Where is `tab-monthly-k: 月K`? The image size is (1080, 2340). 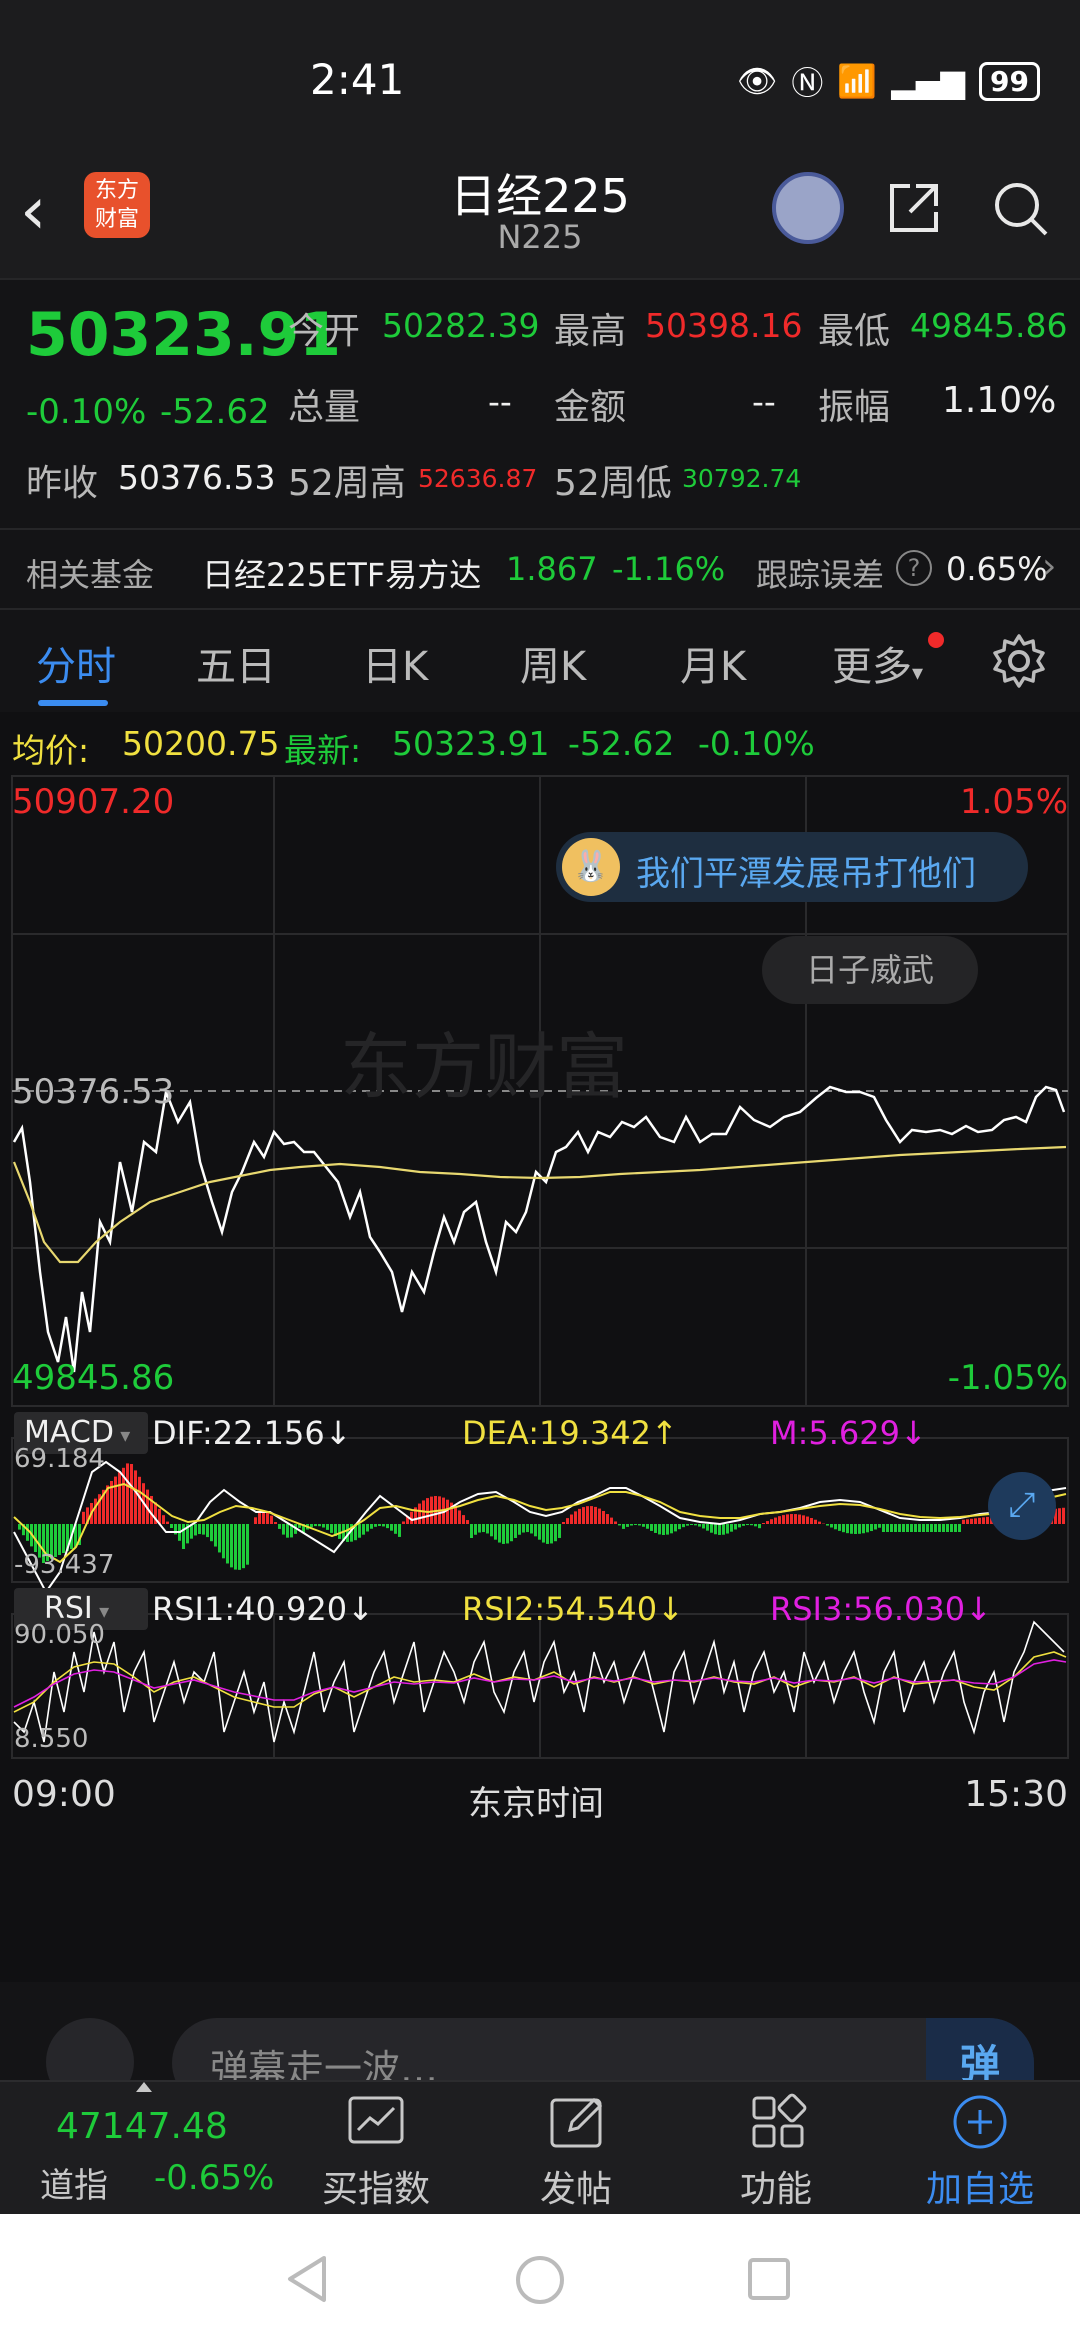
tab-monthly-k: 月K is located at coordinates (713, 663).